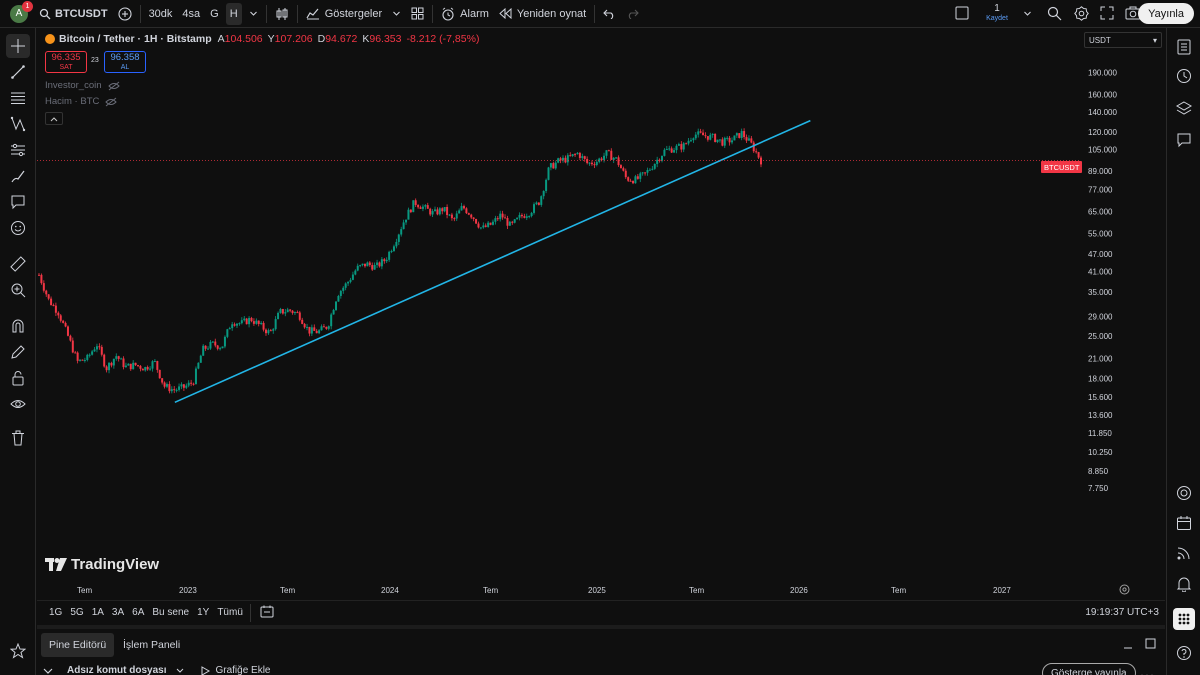 Image resolution: width=1200 pixels, height=675 pixels. What do you see at coordinates (78, 645) in the screenshot?
I see `tab-pine-editor: Pine Editörü` at bounding box center [78, 645].